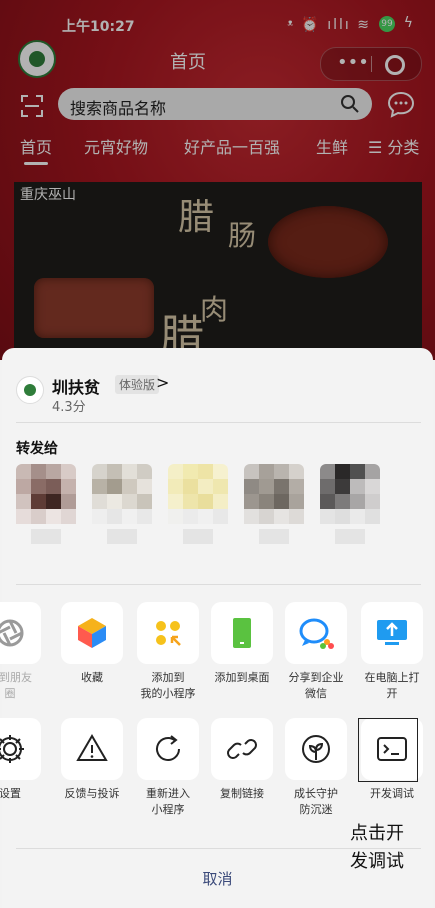 This screenshot has height=908, width=435. What do you see at coordinates (316, 801) in the screenshot?
I see `action-label: 成长守护 防沉迷` at bounding box center [316, 801].